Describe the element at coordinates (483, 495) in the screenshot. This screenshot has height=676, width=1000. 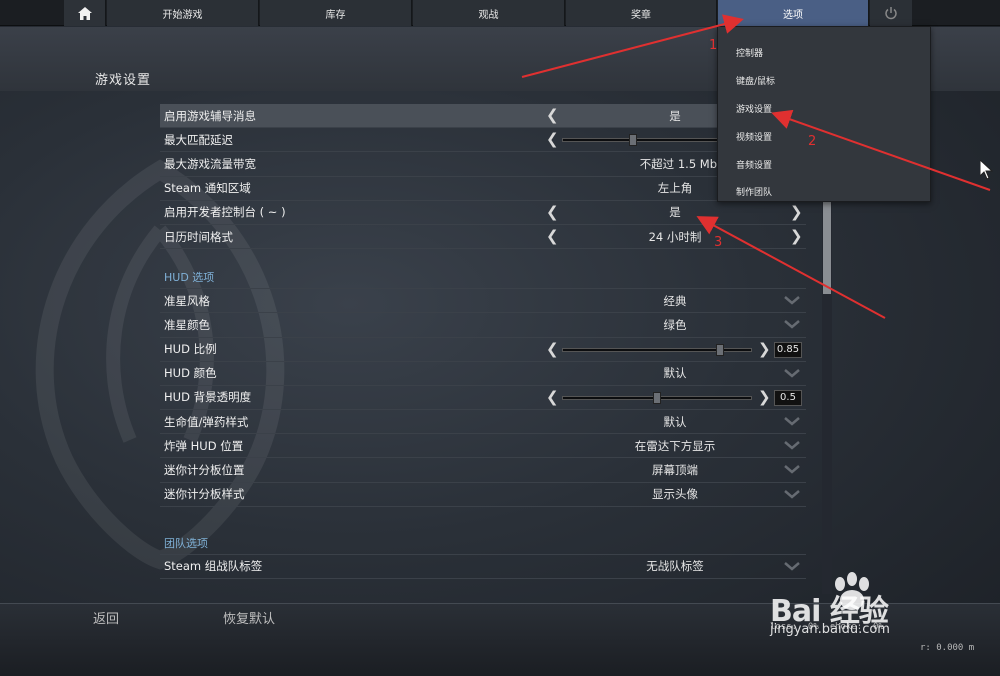
I see `setting-row-mini-scoreboard-style: 迷你计分板样式 显示头像` at that location.